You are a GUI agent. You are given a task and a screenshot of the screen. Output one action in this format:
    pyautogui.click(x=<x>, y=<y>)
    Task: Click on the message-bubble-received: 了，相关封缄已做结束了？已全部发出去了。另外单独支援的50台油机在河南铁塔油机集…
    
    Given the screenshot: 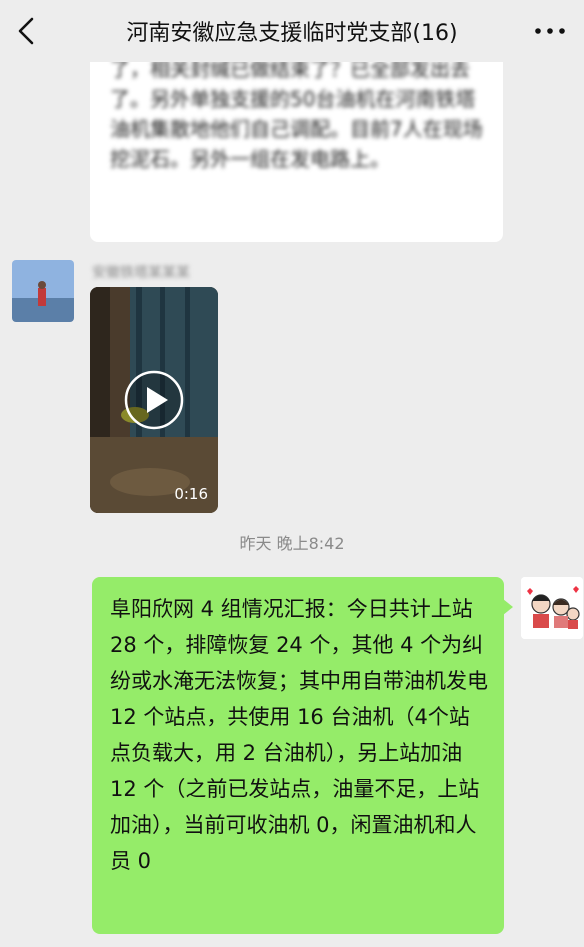 What is the action you would take?
    pyautogui.click(x=296, y=152)
    